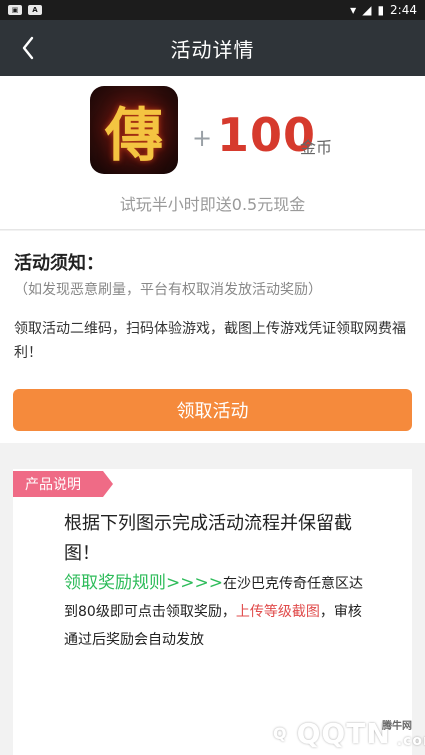 The width and height of the screenshot is (425, 755). What do you see at coordinates (397, 726) in the screenshot?
I see `watermark-small: 腾牛网` at bounding box center [397, 726].